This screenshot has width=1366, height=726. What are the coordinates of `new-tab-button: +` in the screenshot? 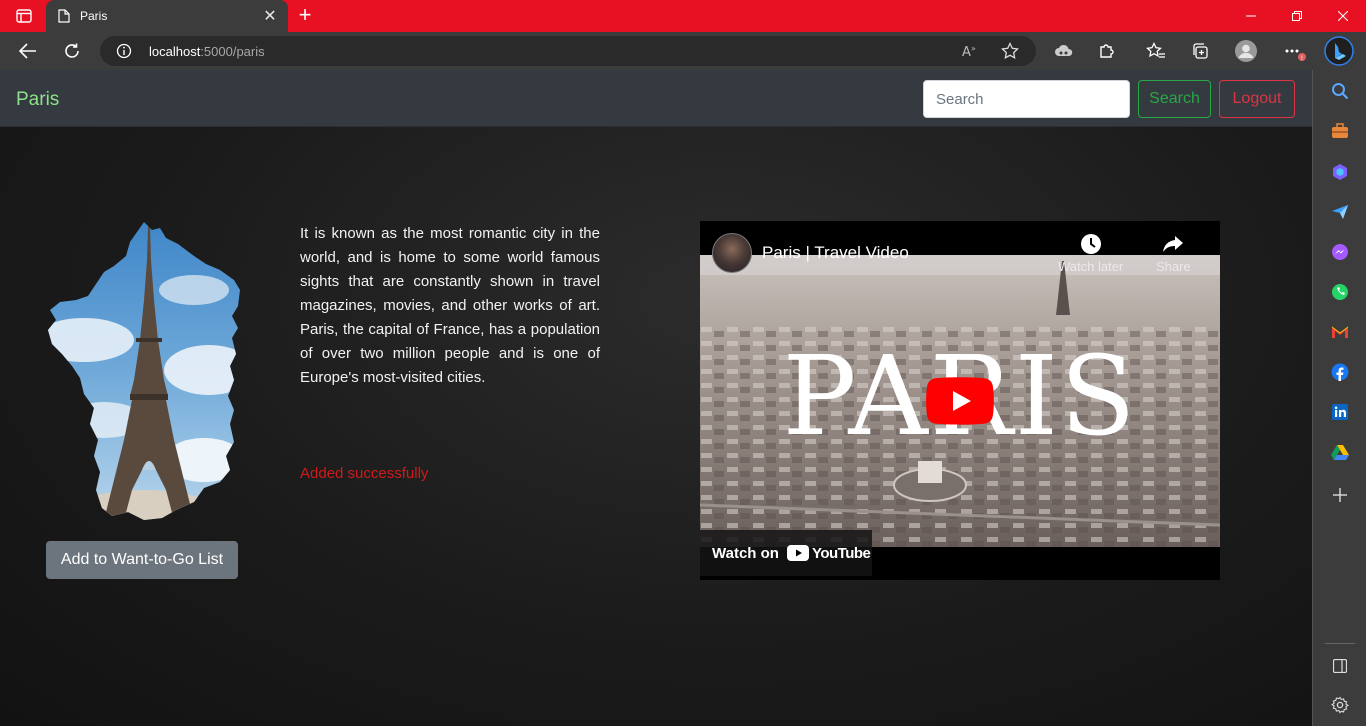 It's located at (305, 16).